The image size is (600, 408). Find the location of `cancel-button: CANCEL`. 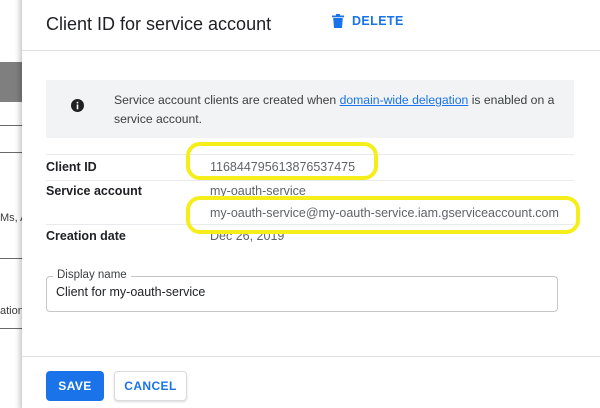

cancel-button: CANCEL is located at coordinates (150, 386).